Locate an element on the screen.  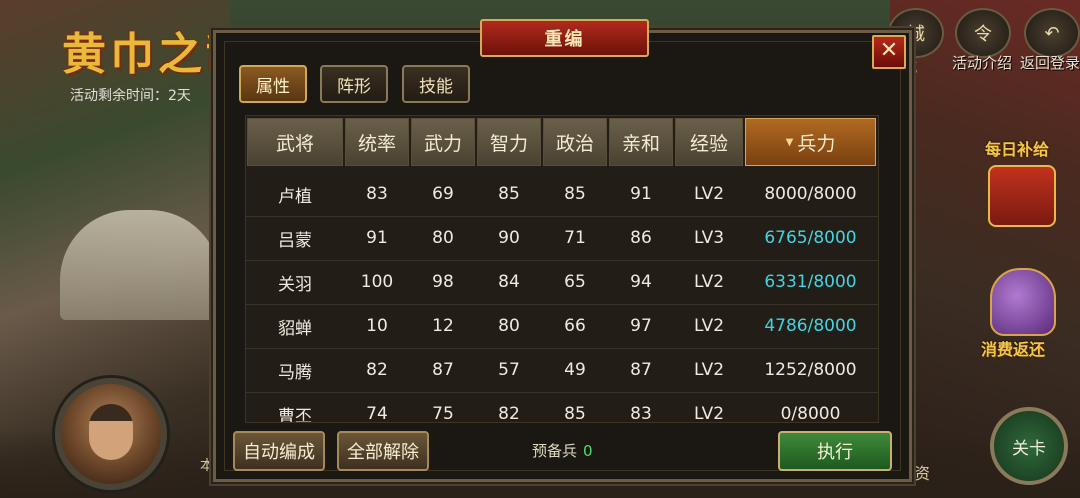
gift-bag-icon is located at coordinates (1023, 302).